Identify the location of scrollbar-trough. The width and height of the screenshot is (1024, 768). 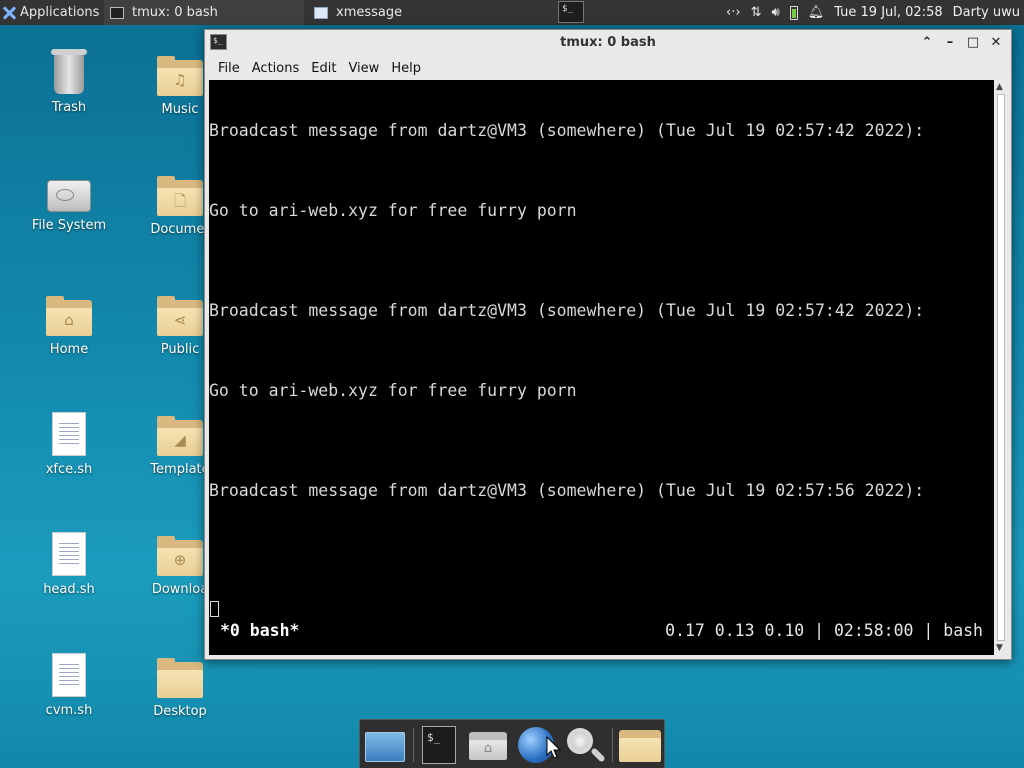
(1001, 367).